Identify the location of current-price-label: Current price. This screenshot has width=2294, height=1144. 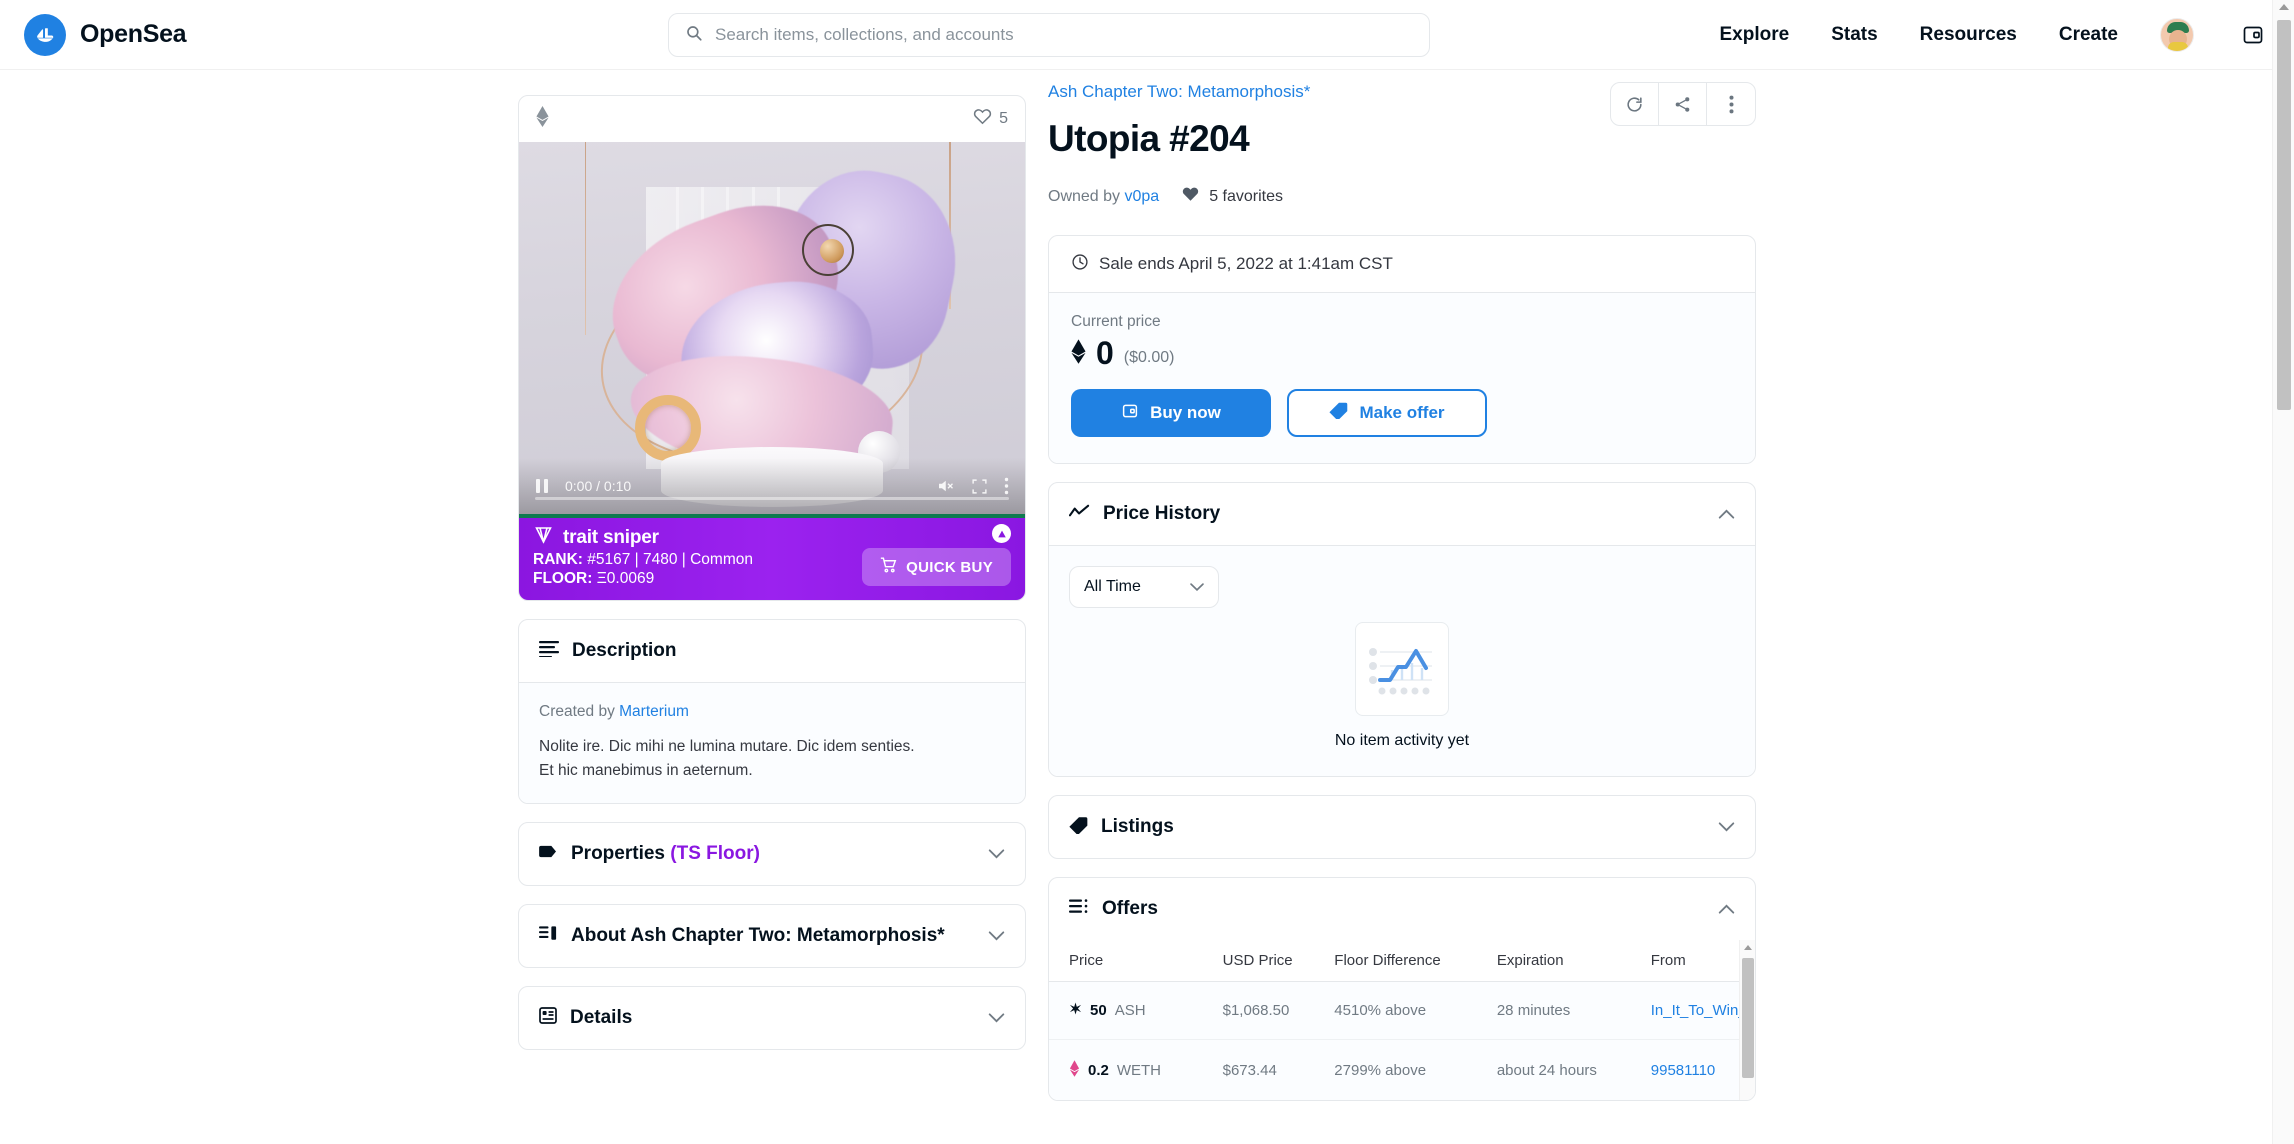
(1116, 321).